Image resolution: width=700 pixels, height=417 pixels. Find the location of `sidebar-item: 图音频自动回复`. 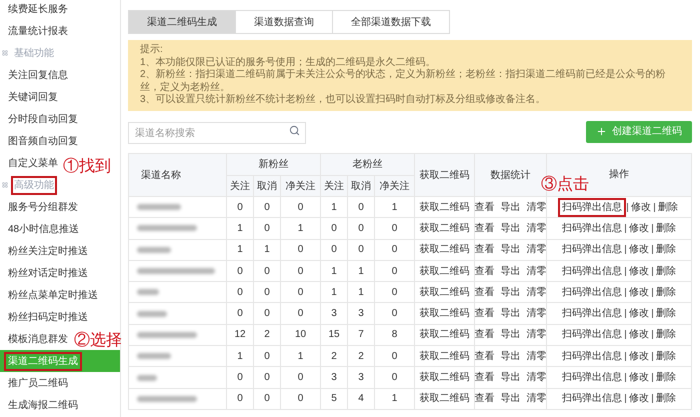

sidebar-item: 图音频自动回复 is located at coordinates (39, 141).